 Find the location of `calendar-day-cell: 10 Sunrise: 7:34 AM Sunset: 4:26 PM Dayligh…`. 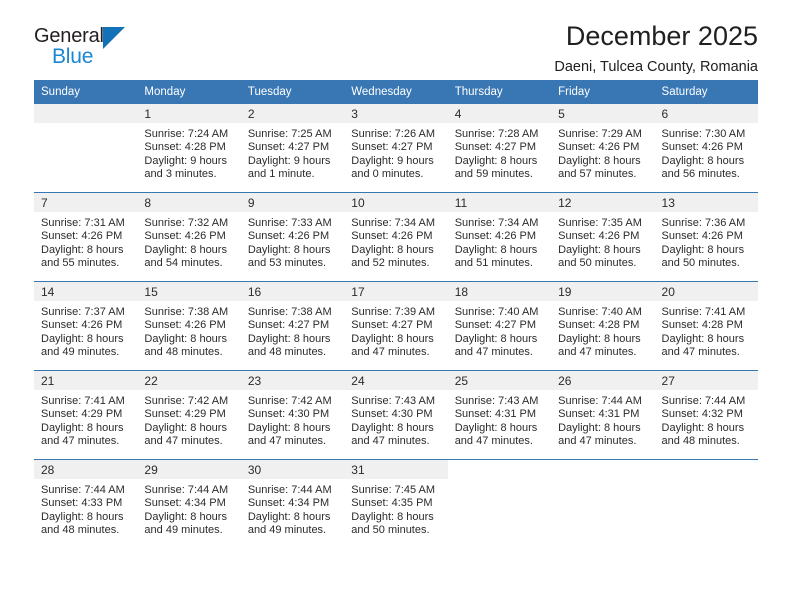

calendar-day-cell: 10 Sunrise: 7:34 AM Sunset: 4:26 PM Dayligh… is located at coordinates (396, 237).